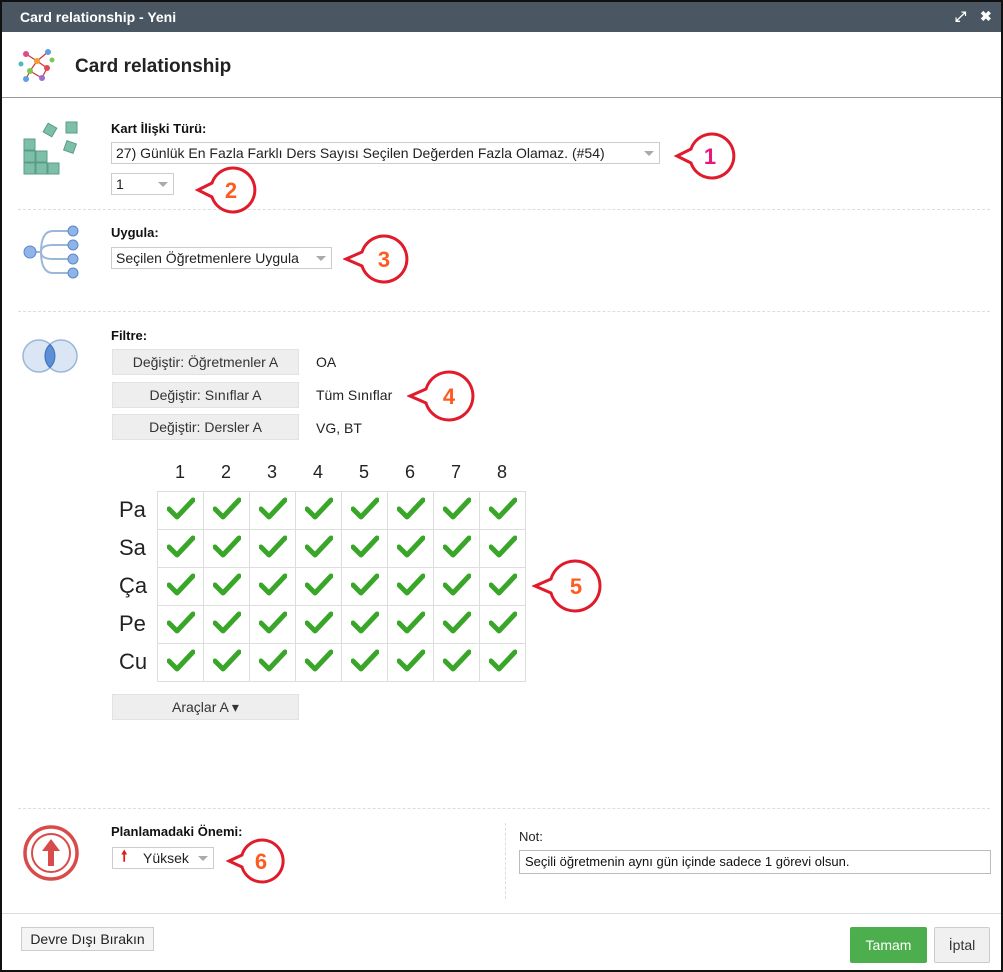  What do you see at coordinates (205, 362) in the screenshot?
I see `change-teachers-button: Değiştir: Öğretmenler A` at bounding box center [205, 362].